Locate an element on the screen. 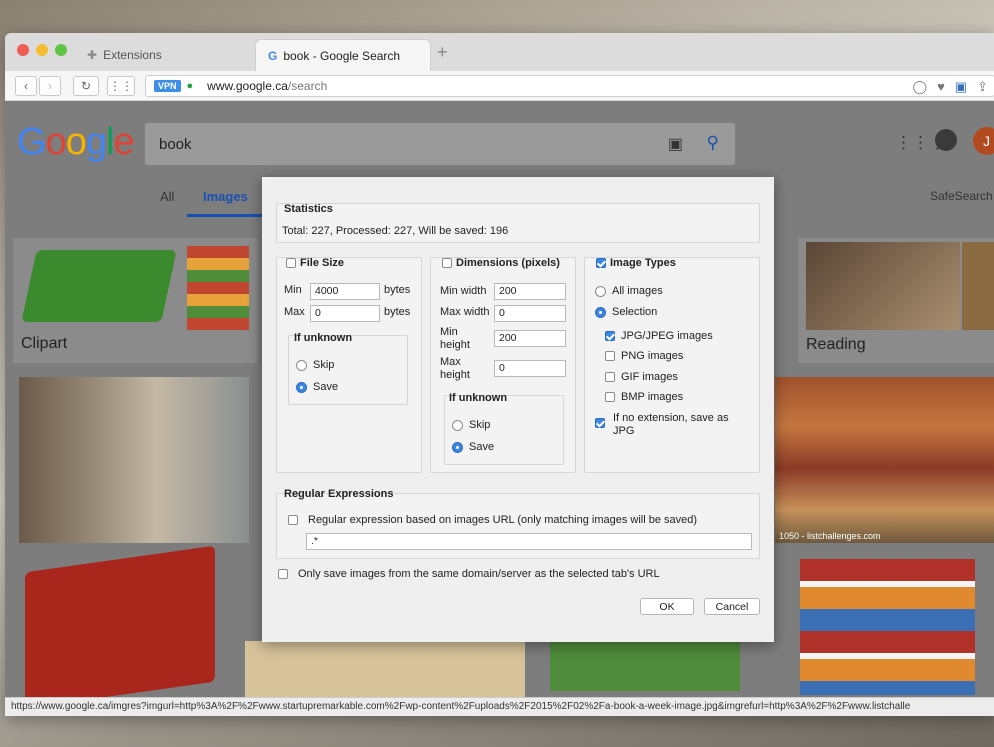 The height and width of the screenshot is (747, 994). jpg-label: JPG/JPEG images is located at coordinates (667, 336).